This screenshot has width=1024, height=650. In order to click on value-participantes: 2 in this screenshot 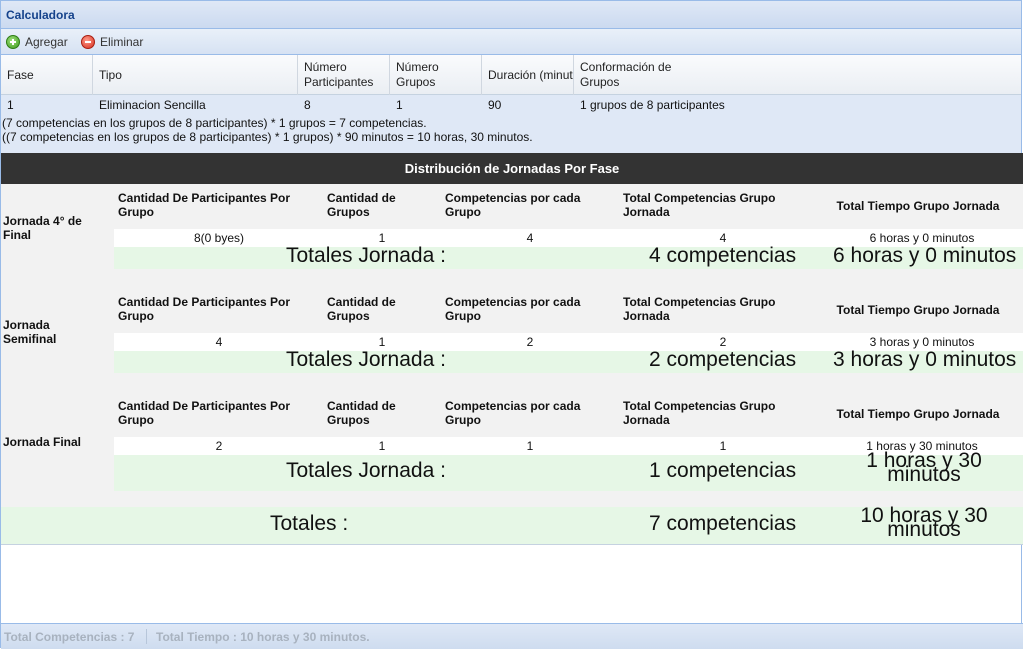, I will do `click(219, 446)`.